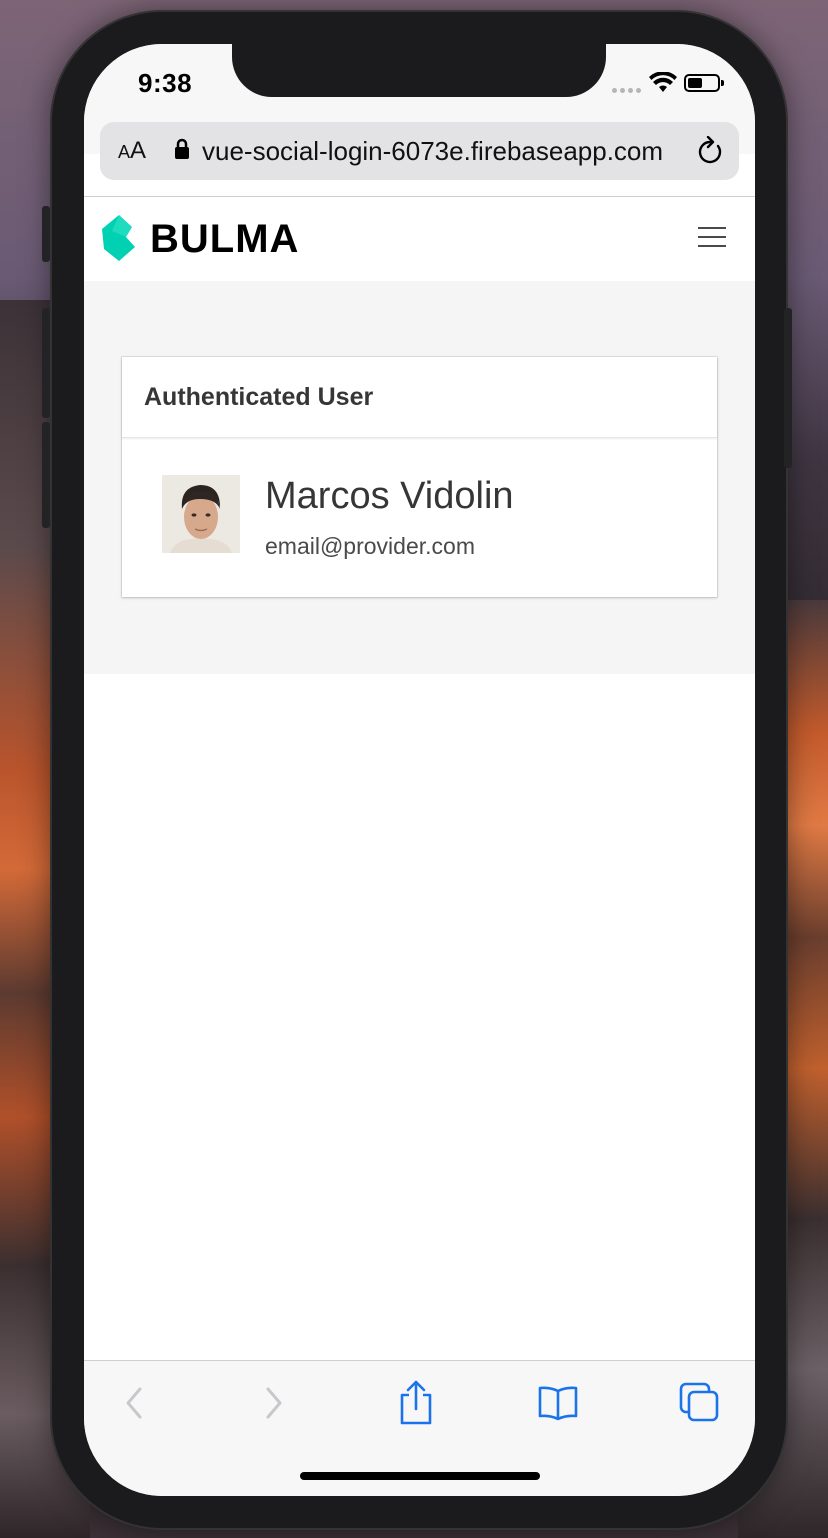 This screenshot has width=828, height=1538. Describe the element at coordinates (699, 1402) in the screenshot. I see `tabs-icon` at that location.